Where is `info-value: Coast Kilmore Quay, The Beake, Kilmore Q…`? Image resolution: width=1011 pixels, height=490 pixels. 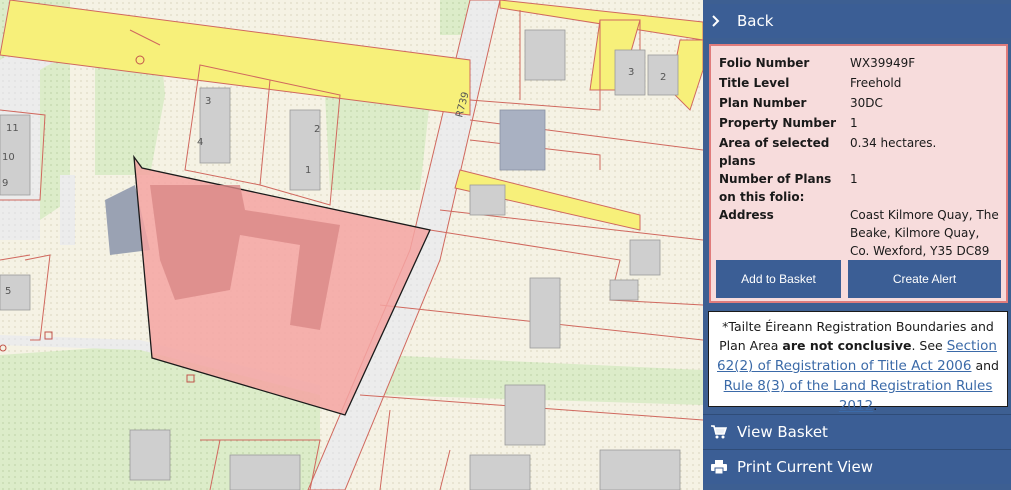 info-value: Coast Kilmore Quay, The Beake, Kilmore Q… is located at coordinates (924, 233).